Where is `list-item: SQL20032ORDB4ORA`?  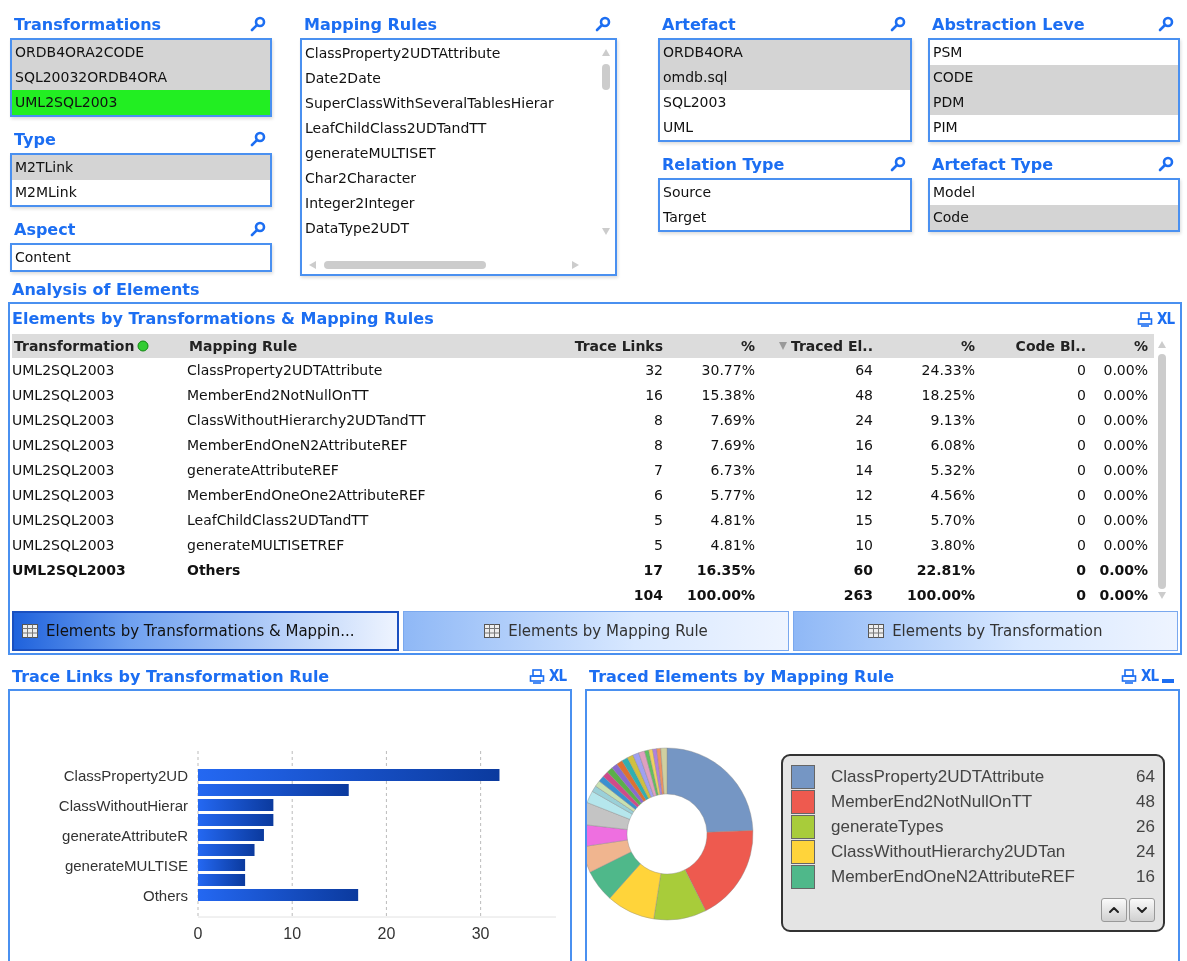 list-item: SQL20032ORDB4ORA is located at coordinates (141, 77).